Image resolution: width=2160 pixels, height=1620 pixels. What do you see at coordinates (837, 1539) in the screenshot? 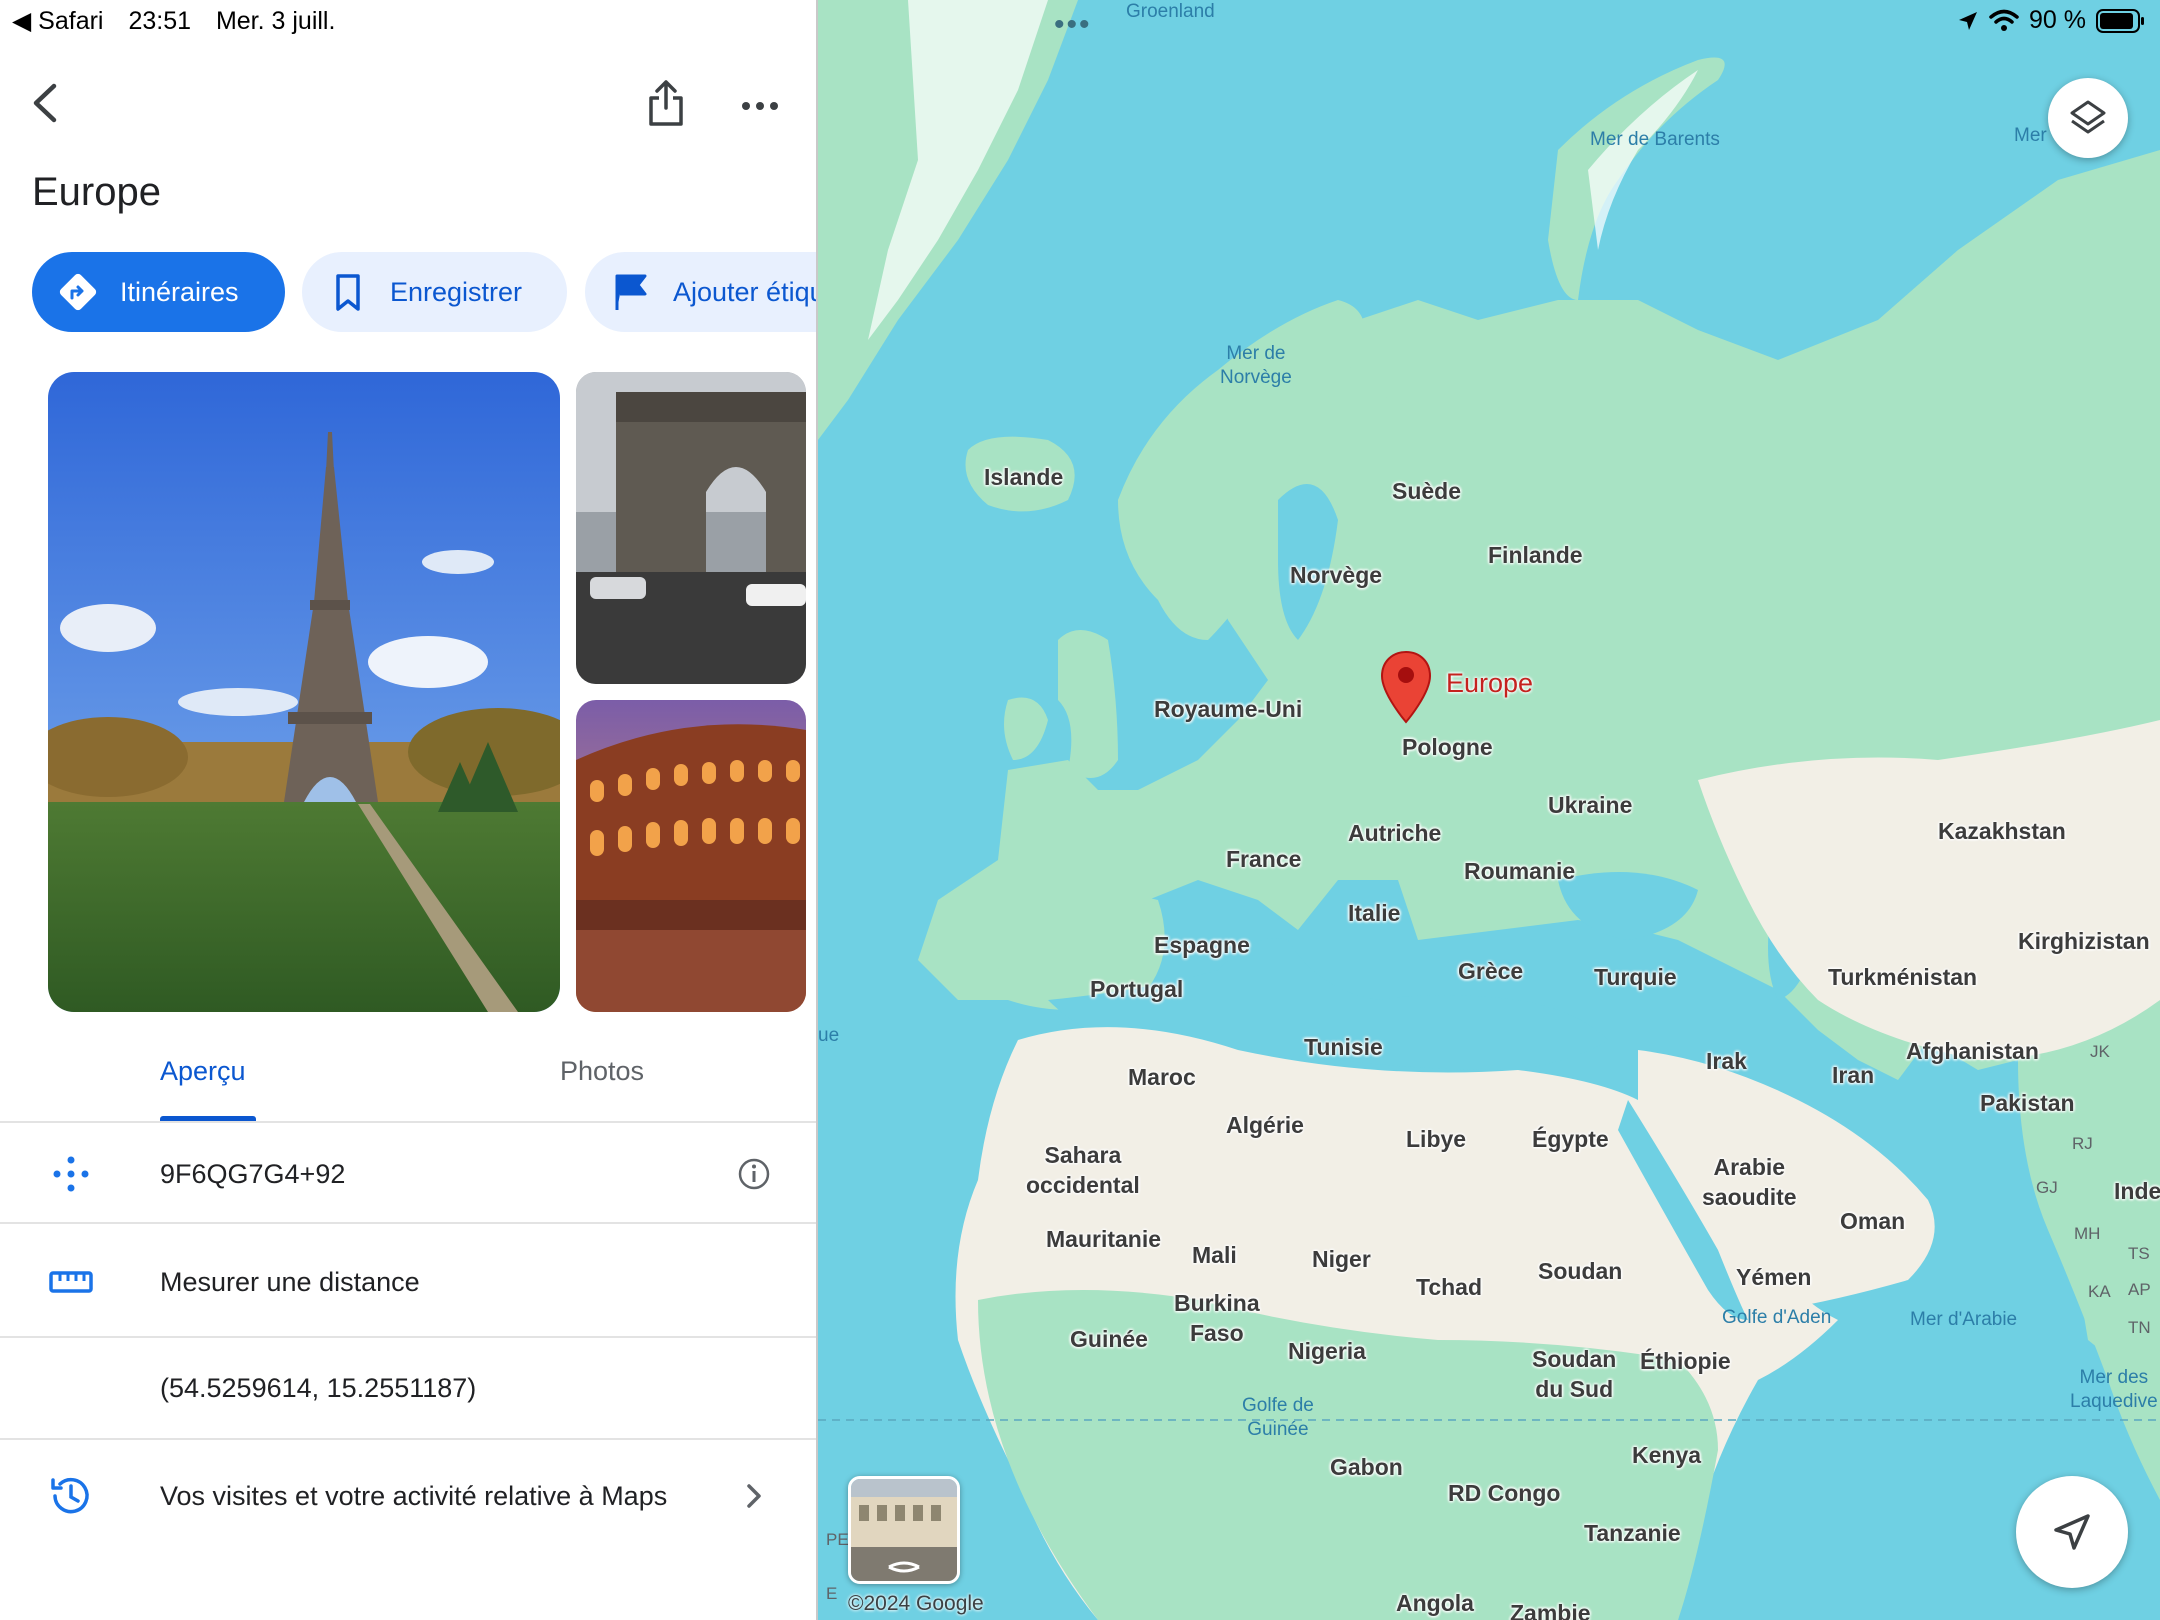
I see `region-code: PE` at bounding box center [837, 1539].